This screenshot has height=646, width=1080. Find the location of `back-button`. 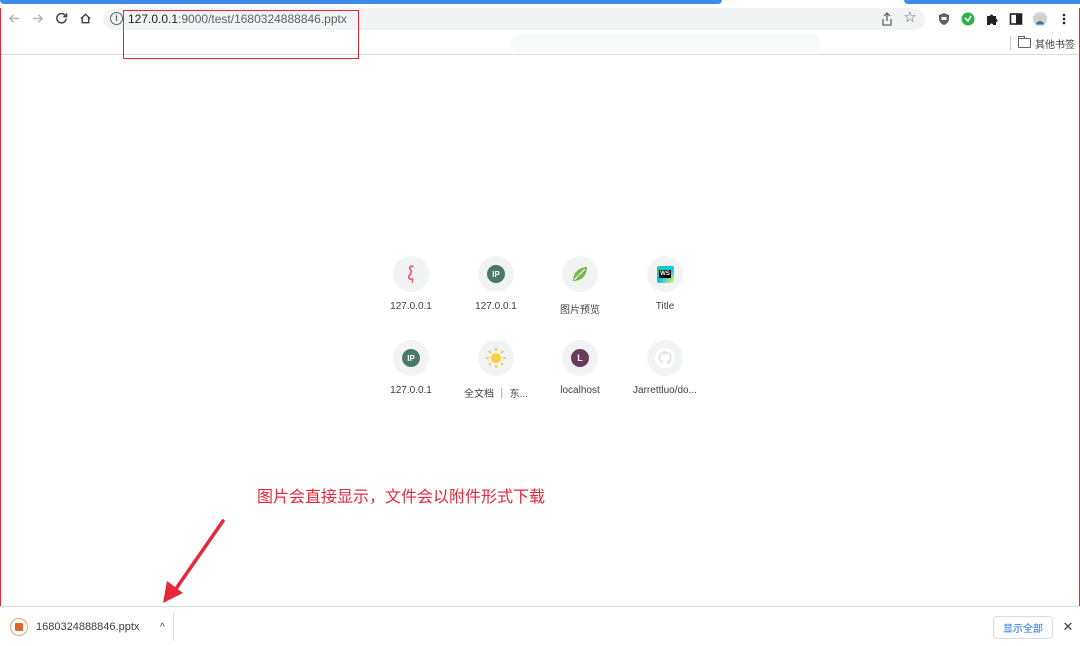

back-button is located at coordinates (14, 18).